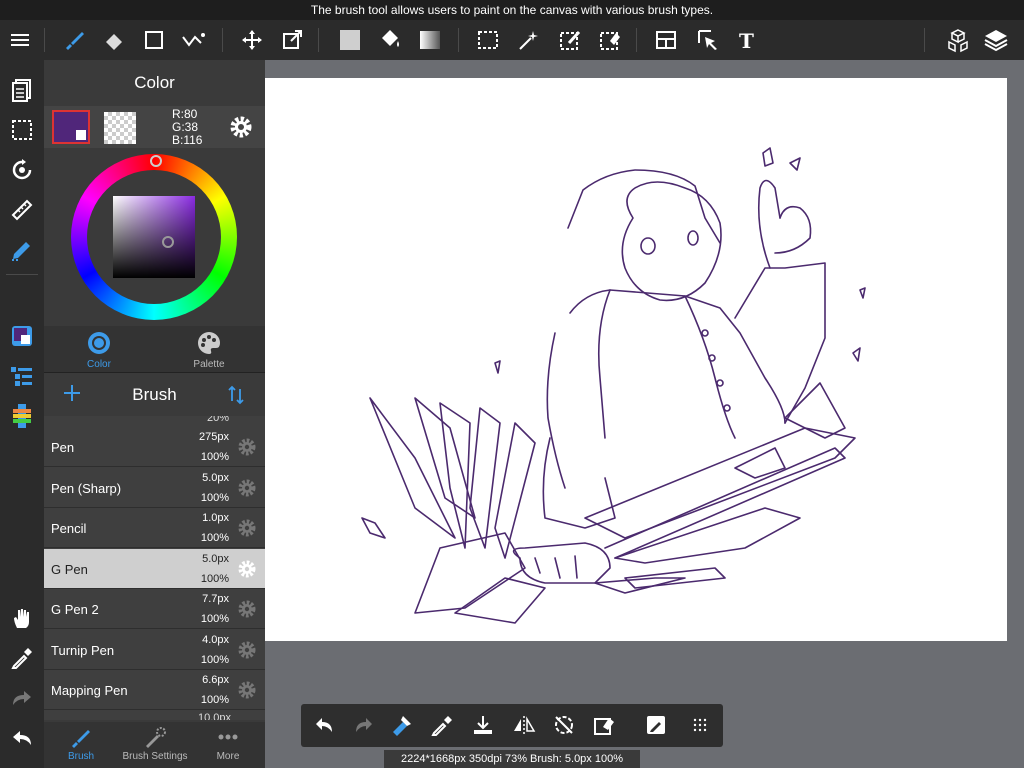  What do you see at coordinates (22, 658) in the screenshot?
I see `eyedropper-icon` at bounding box center [22, 658].